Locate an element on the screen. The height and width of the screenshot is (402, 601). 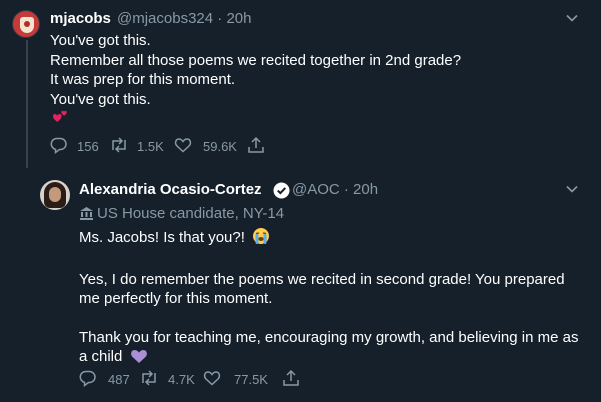
avatar-mjacobs is located at coordinates (26, 24).